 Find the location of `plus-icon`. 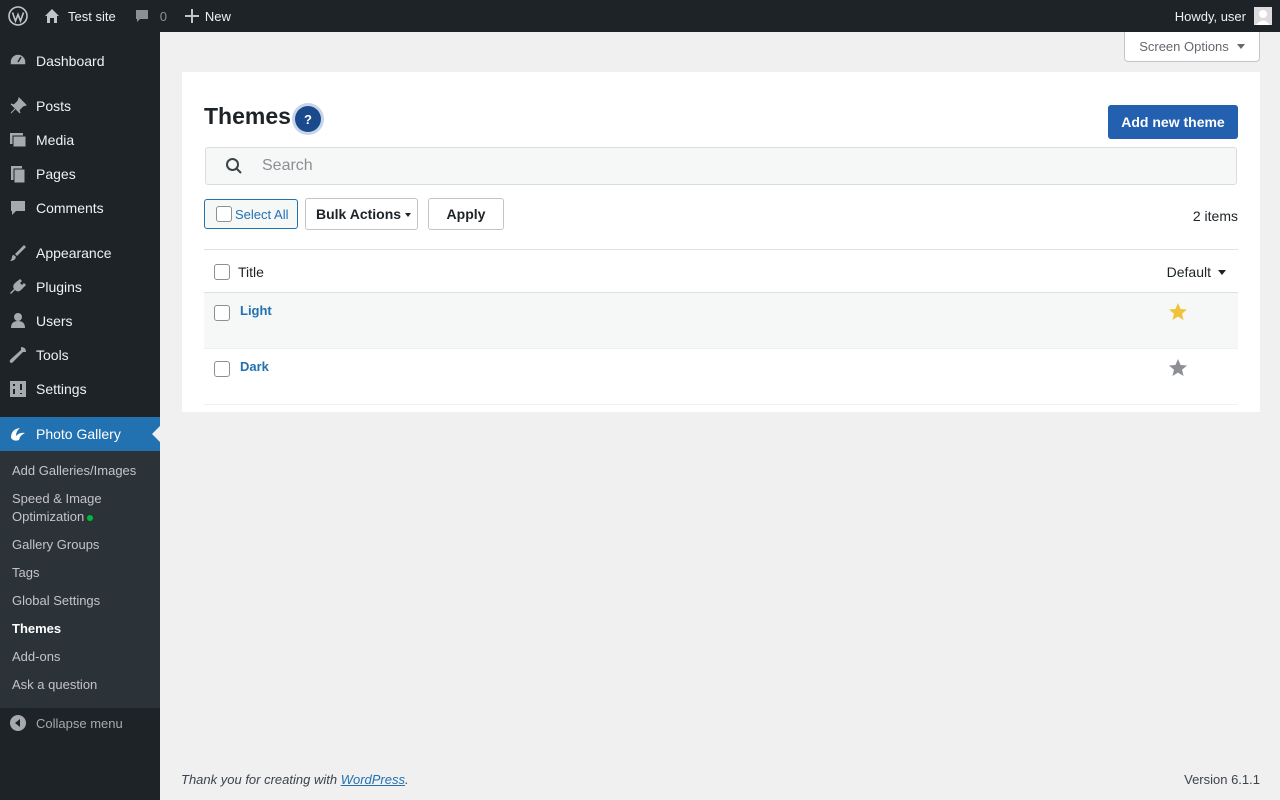

plus-icon is located at coordinates (191, 16).